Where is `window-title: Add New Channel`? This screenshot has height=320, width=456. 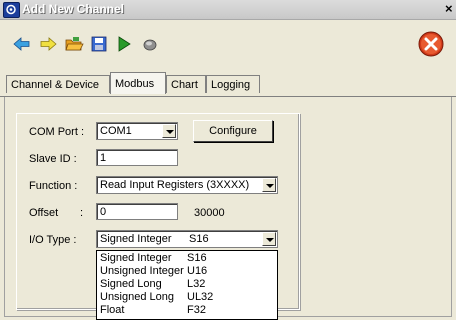 window-title: Add New Channel is located at coordinates (73, 9).